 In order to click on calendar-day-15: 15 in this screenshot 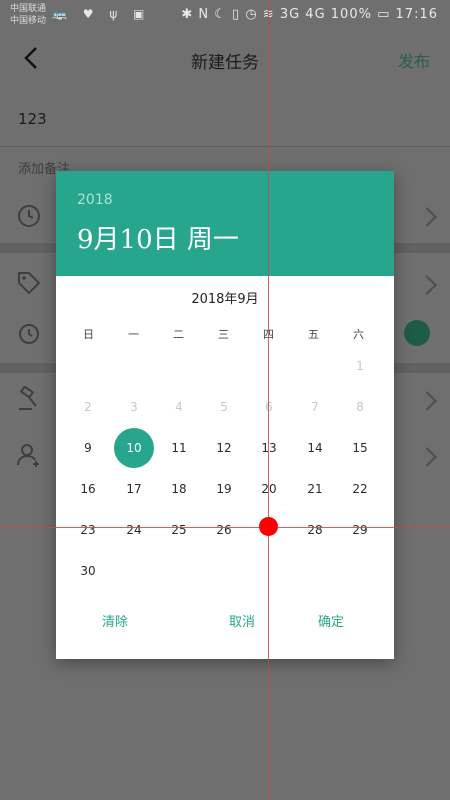, I will do `click(360, 448)`.